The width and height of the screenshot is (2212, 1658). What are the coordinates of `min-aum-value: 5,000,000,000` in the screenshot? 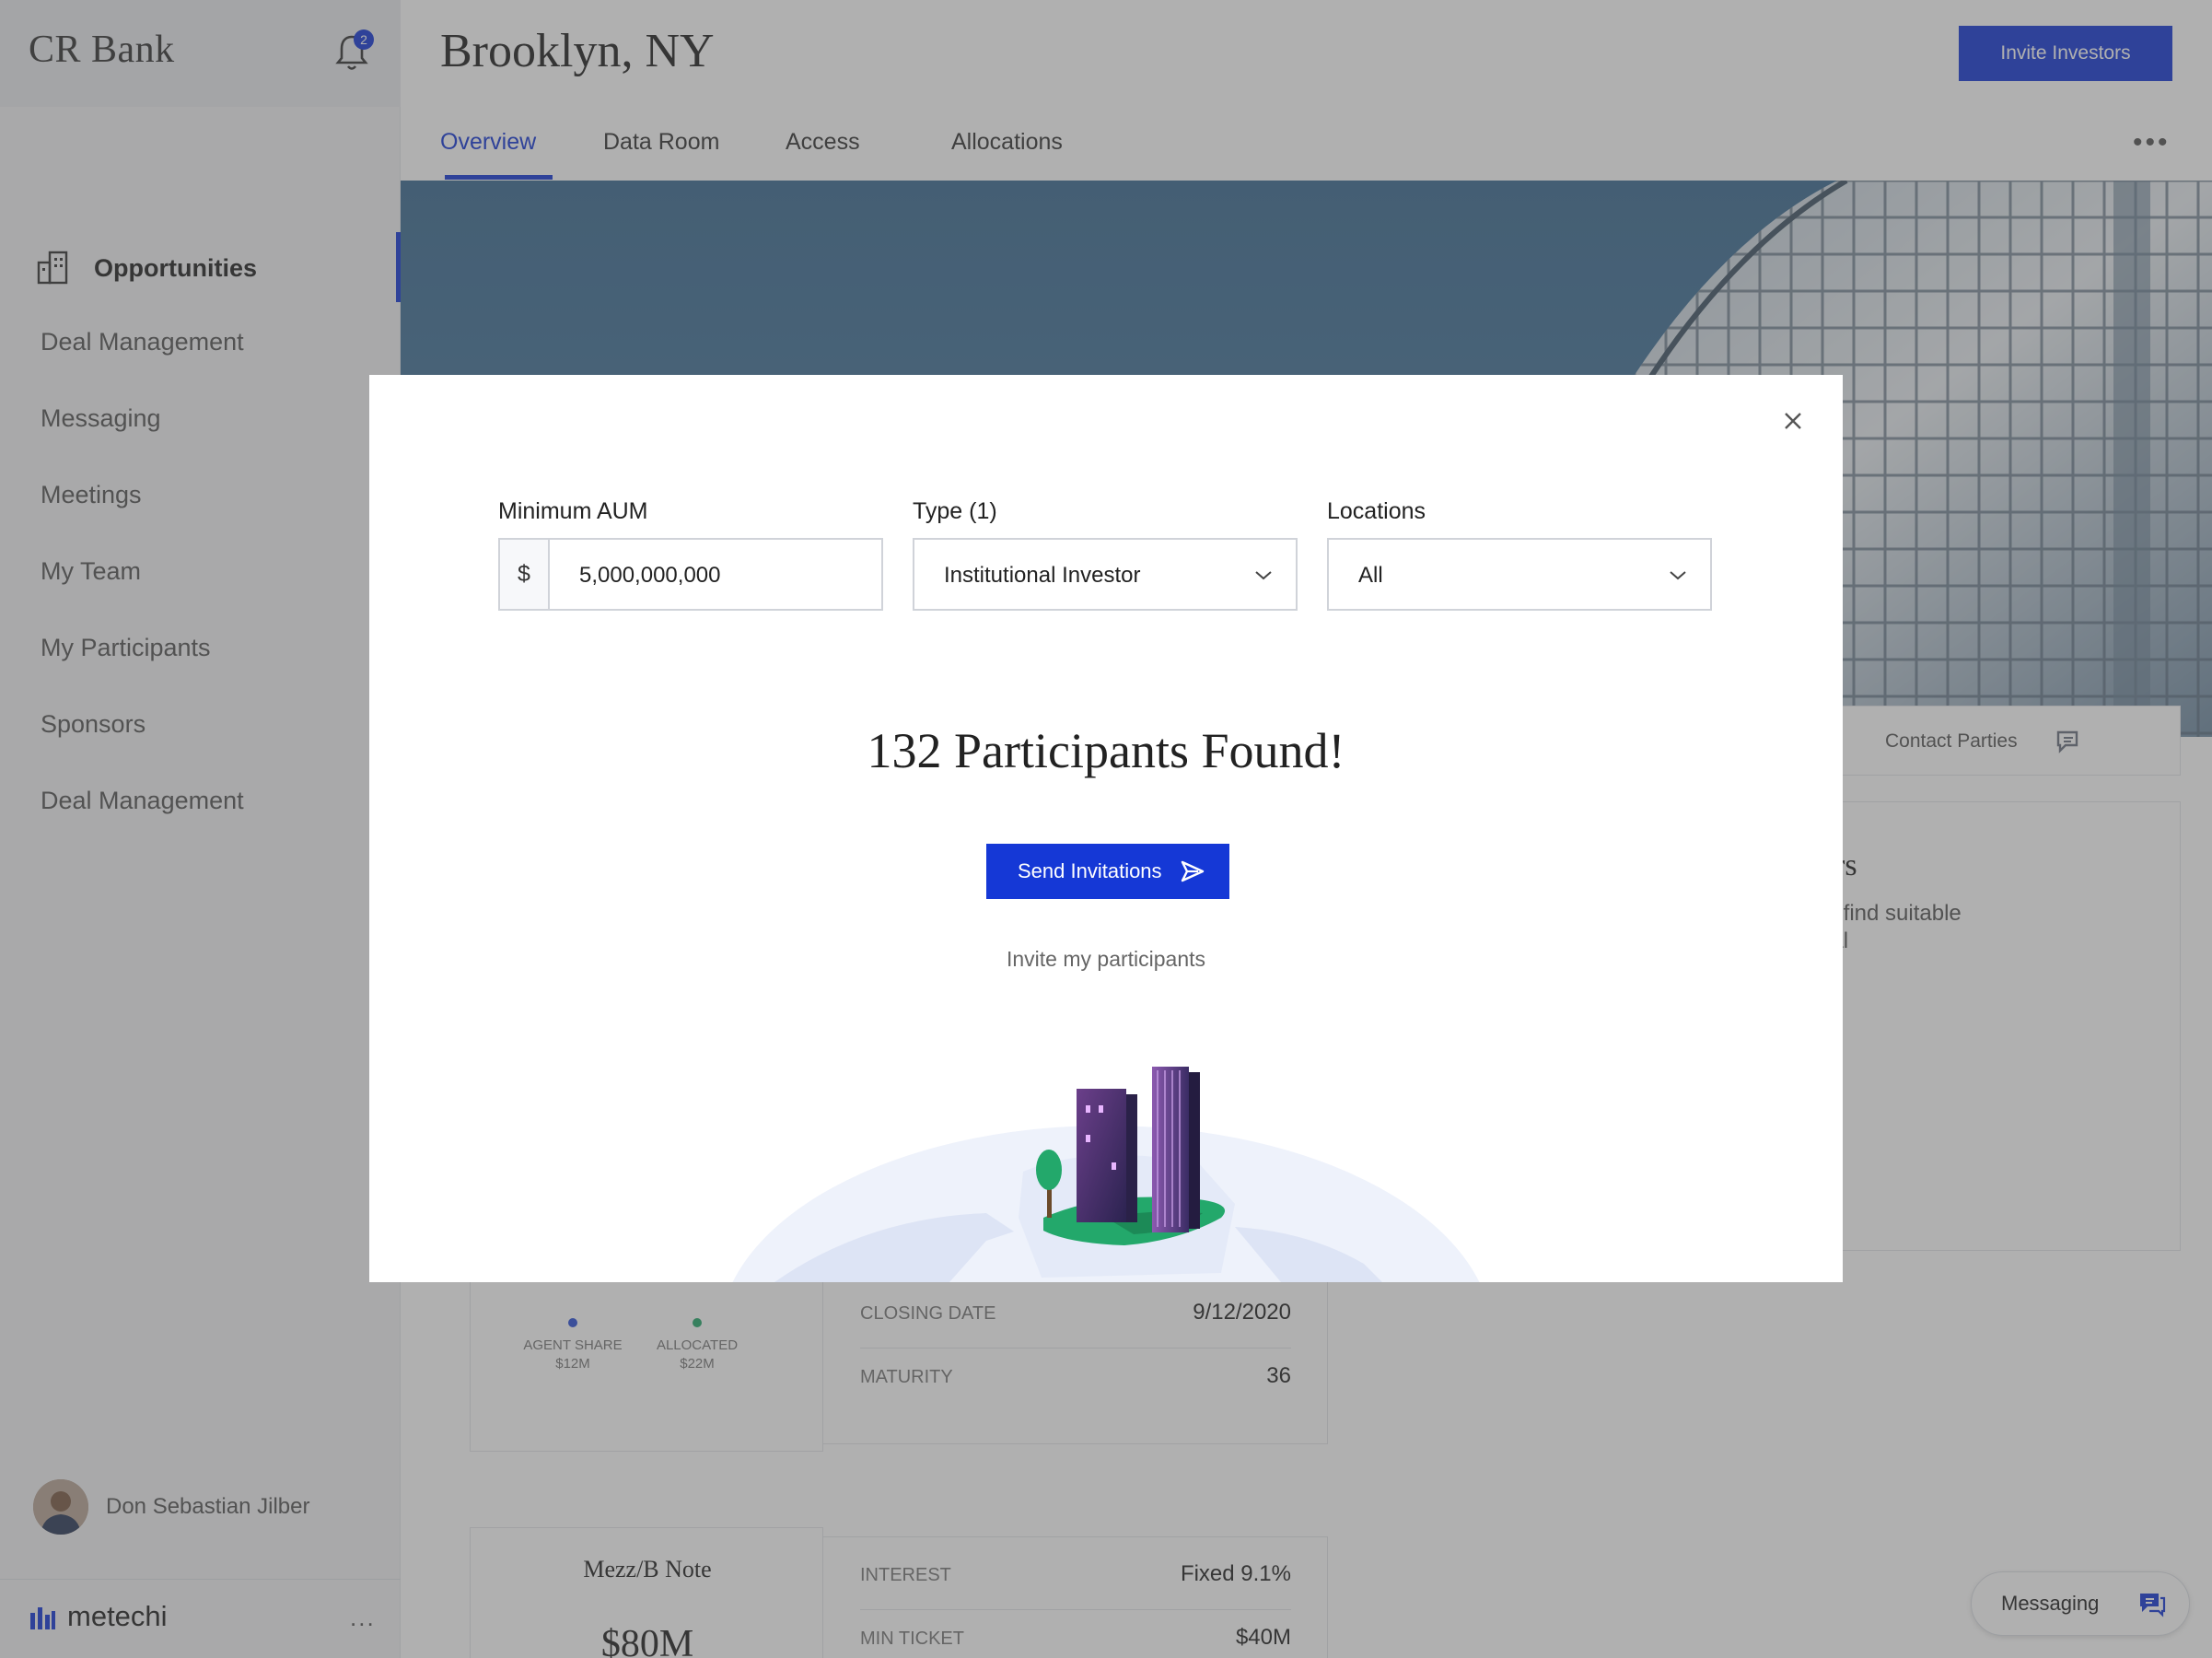 It's located at (650, 575).